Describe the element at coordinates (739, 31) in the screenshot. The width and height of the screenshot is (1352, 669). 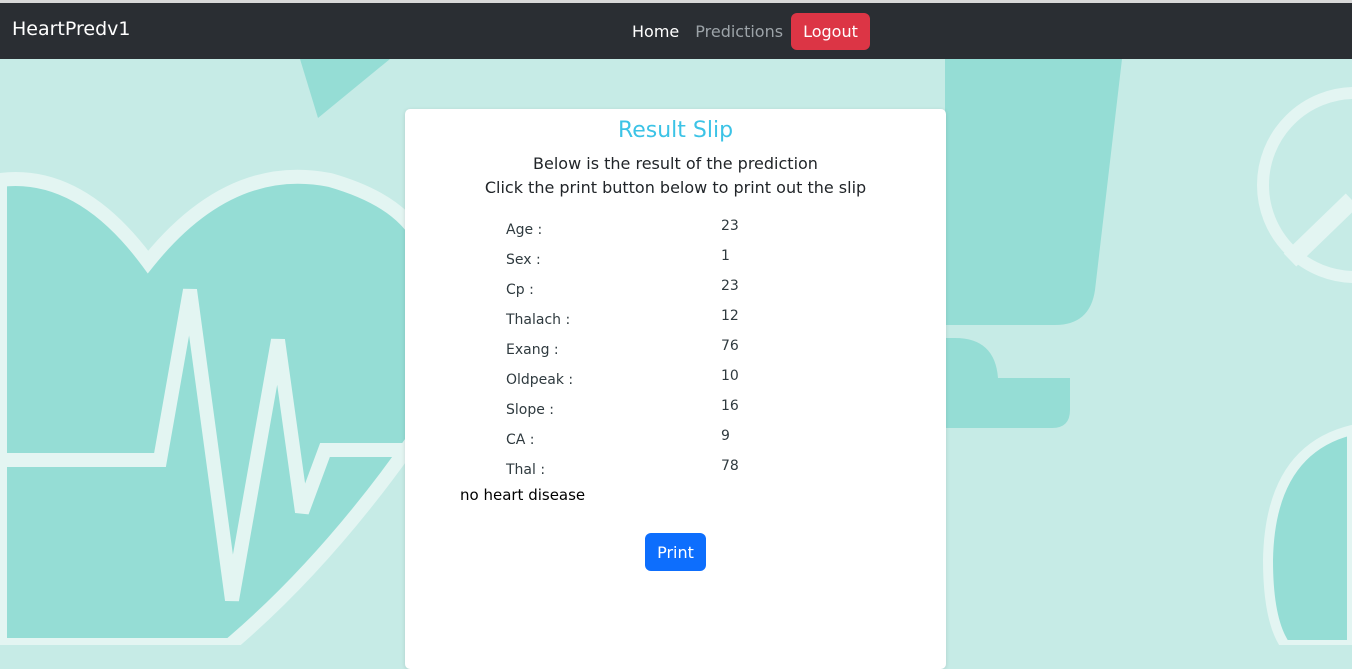
I see `nav-link-predictions: Predictions` at that location.